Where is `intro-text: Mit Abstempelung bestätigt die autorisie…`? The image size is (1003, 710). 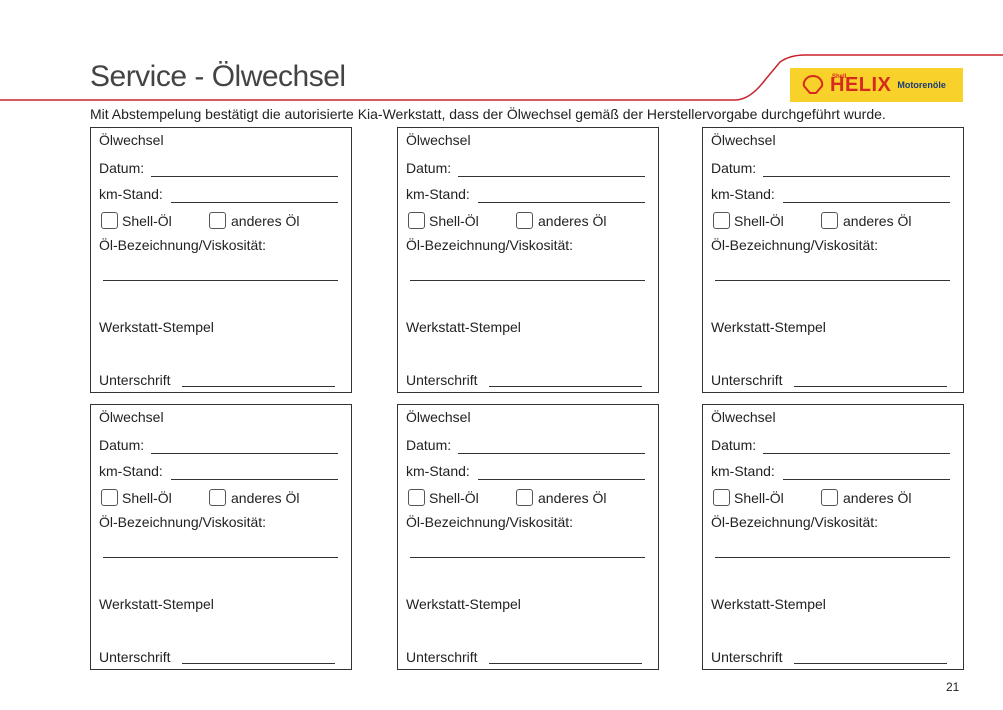 intro-text: Mit Abstempelung bestätigt die autorisie… is located at coordinates (488, 114).